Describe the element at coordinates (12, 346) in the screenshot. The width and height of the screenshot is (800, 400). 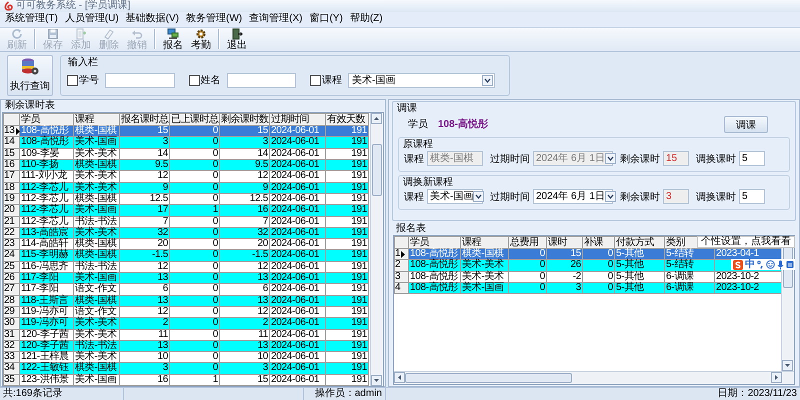
I see `row-header: 32` at that location.